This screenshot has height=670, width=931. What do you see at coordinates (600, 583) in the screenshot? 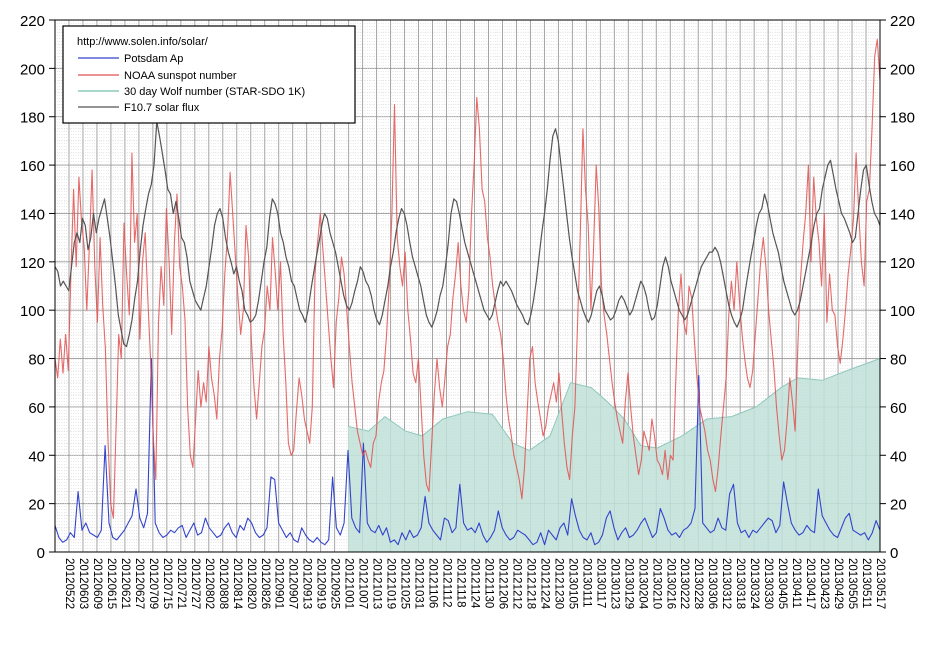
I see `x-tick-label: 20130117` at bounding box center [600, 583].